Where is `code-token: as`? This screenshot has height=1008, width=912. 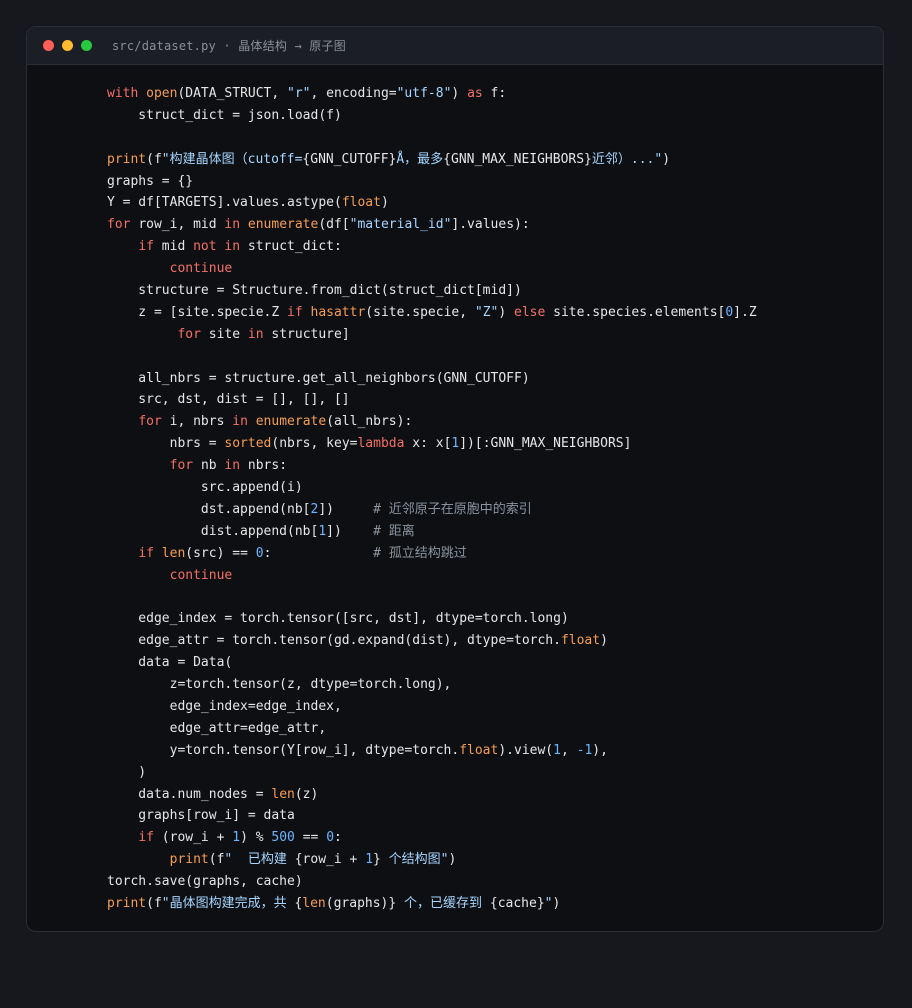 code-token: as is located at coordinates (475, 93).